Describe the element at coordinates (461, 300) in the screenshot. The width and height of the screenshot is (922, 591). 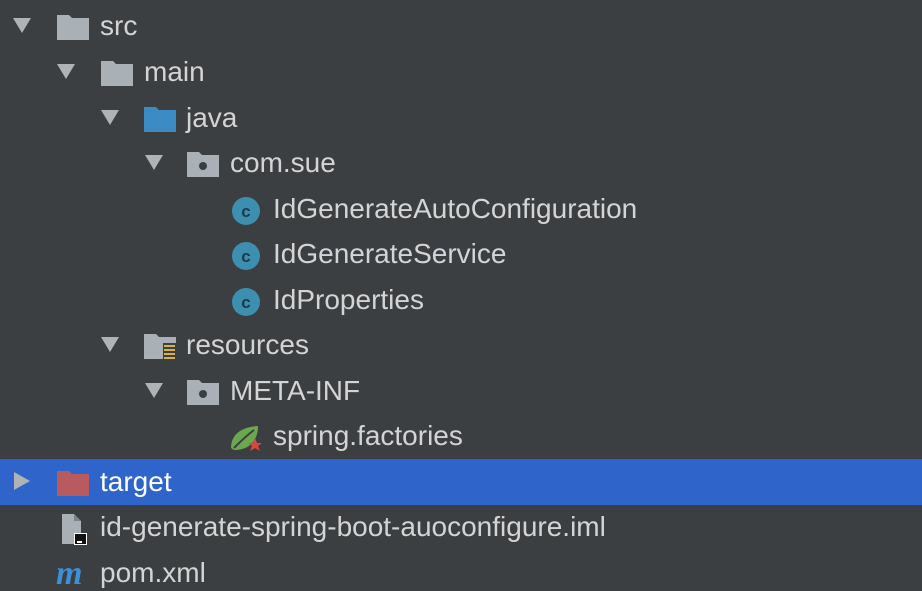
I see `tree-item-class: c IdProperties` at that location.